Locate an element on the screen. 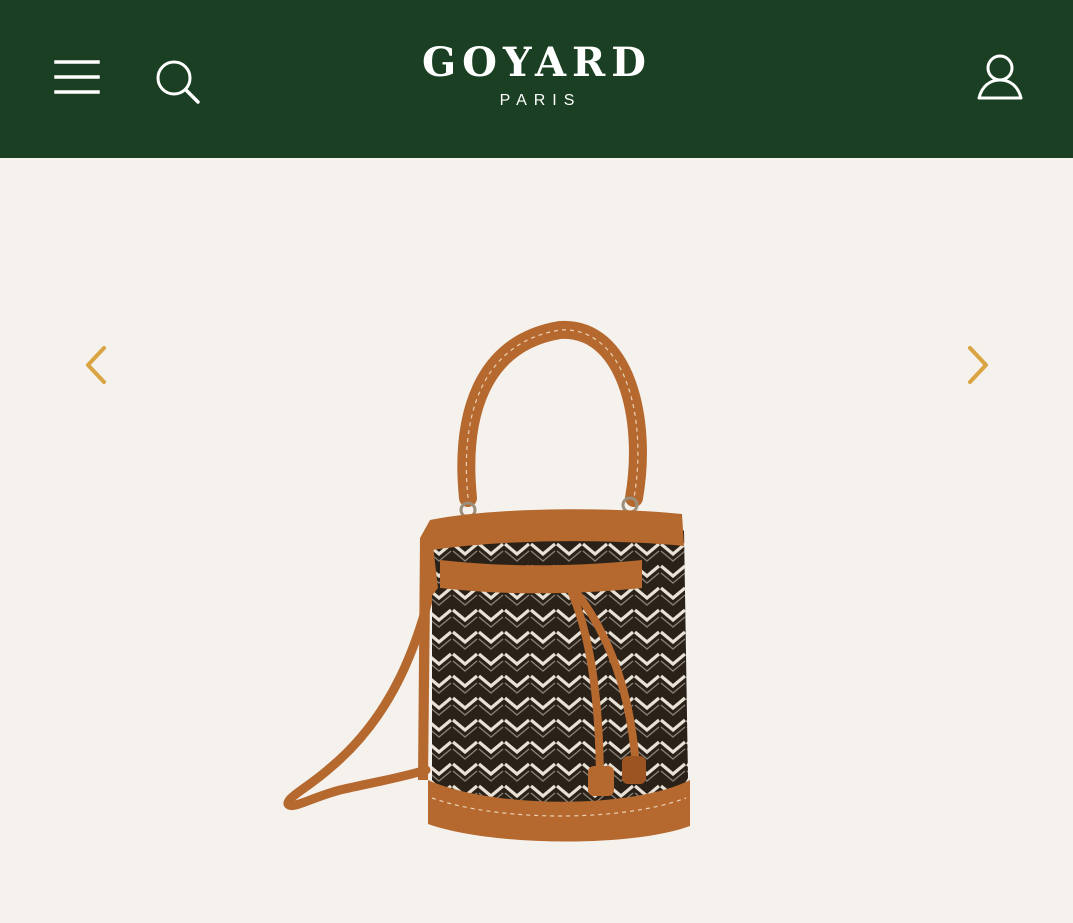 Image resolution: width=1073 pixels, height=923 pixels. search-icon is located at coordinates (178, 82).